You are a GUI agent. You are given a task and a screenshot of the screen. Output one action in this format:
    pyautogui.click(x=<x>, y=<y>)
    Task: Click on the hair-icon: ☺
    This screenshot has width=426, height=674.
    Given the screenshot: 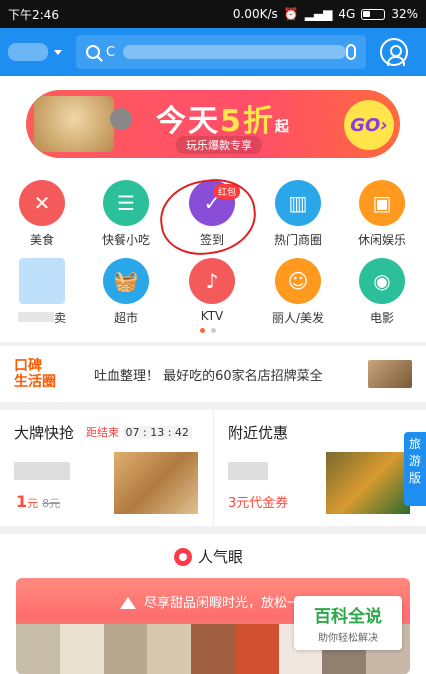 What is the action you would take?
    pyautogui.click(x=298, y=281)
    